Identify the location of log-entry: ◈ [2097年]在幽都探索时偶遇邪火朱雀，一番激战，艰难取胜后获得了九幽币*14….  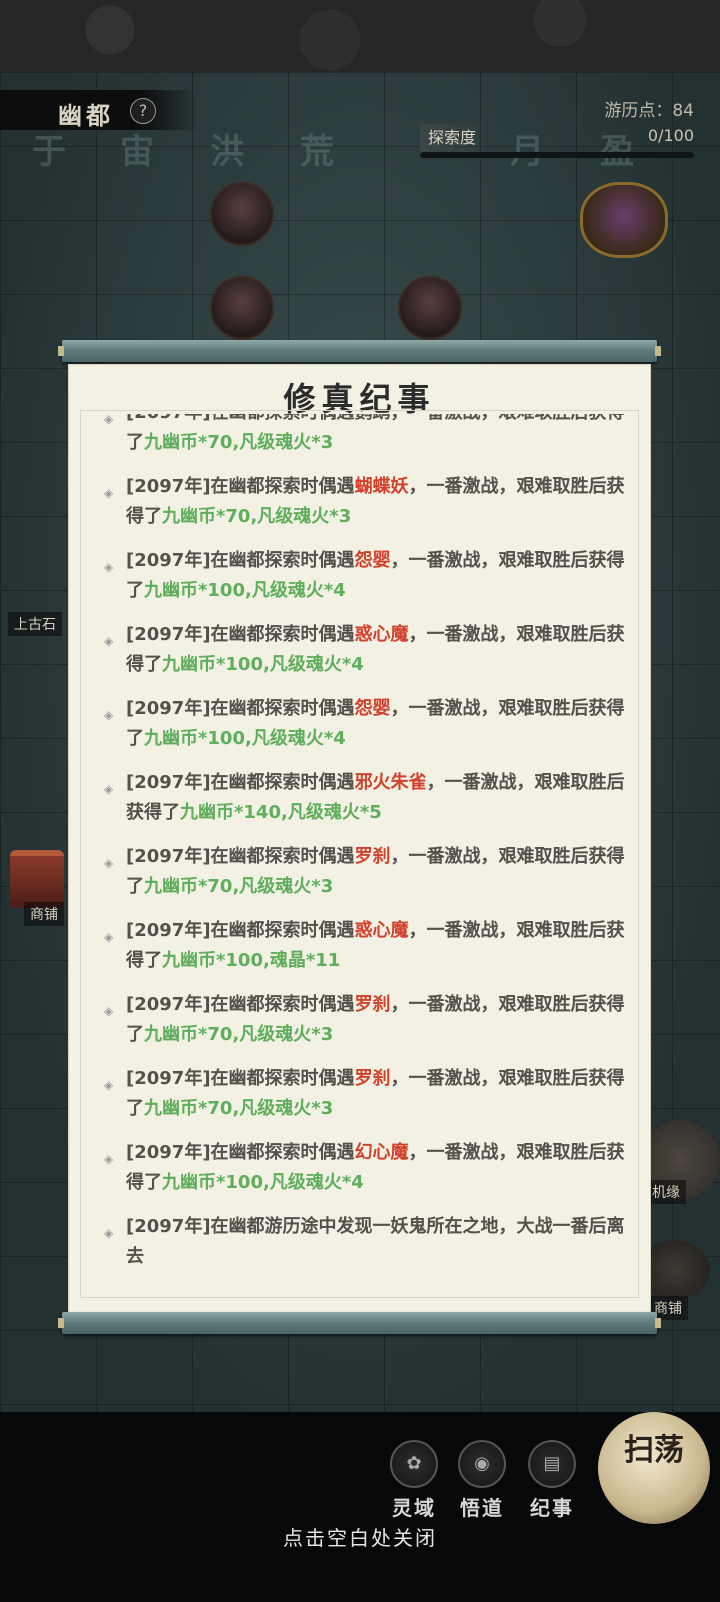
(366, 805).